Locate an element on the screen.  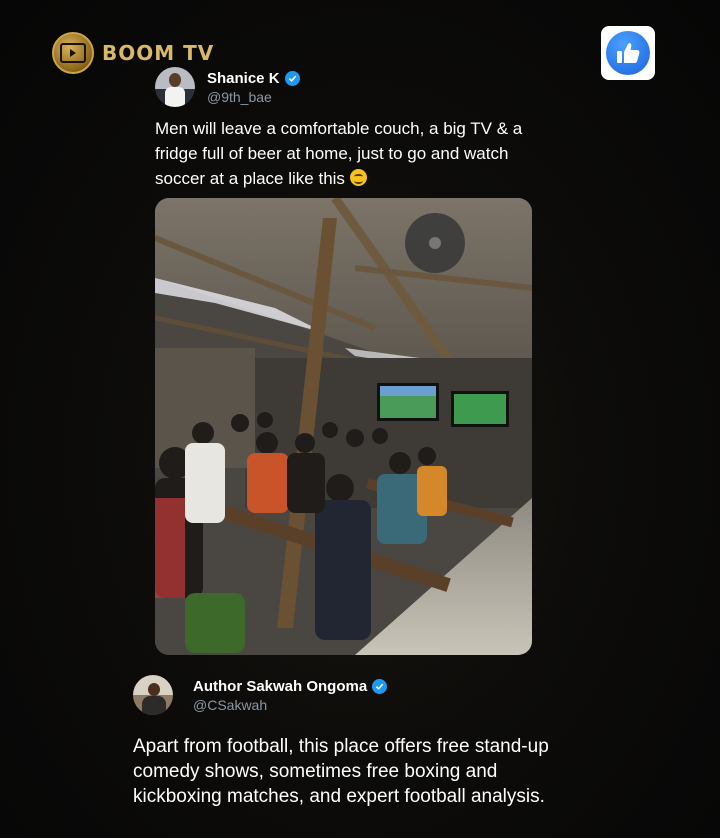
author-display-name: Shanice K is located at coordinates (243, 78).